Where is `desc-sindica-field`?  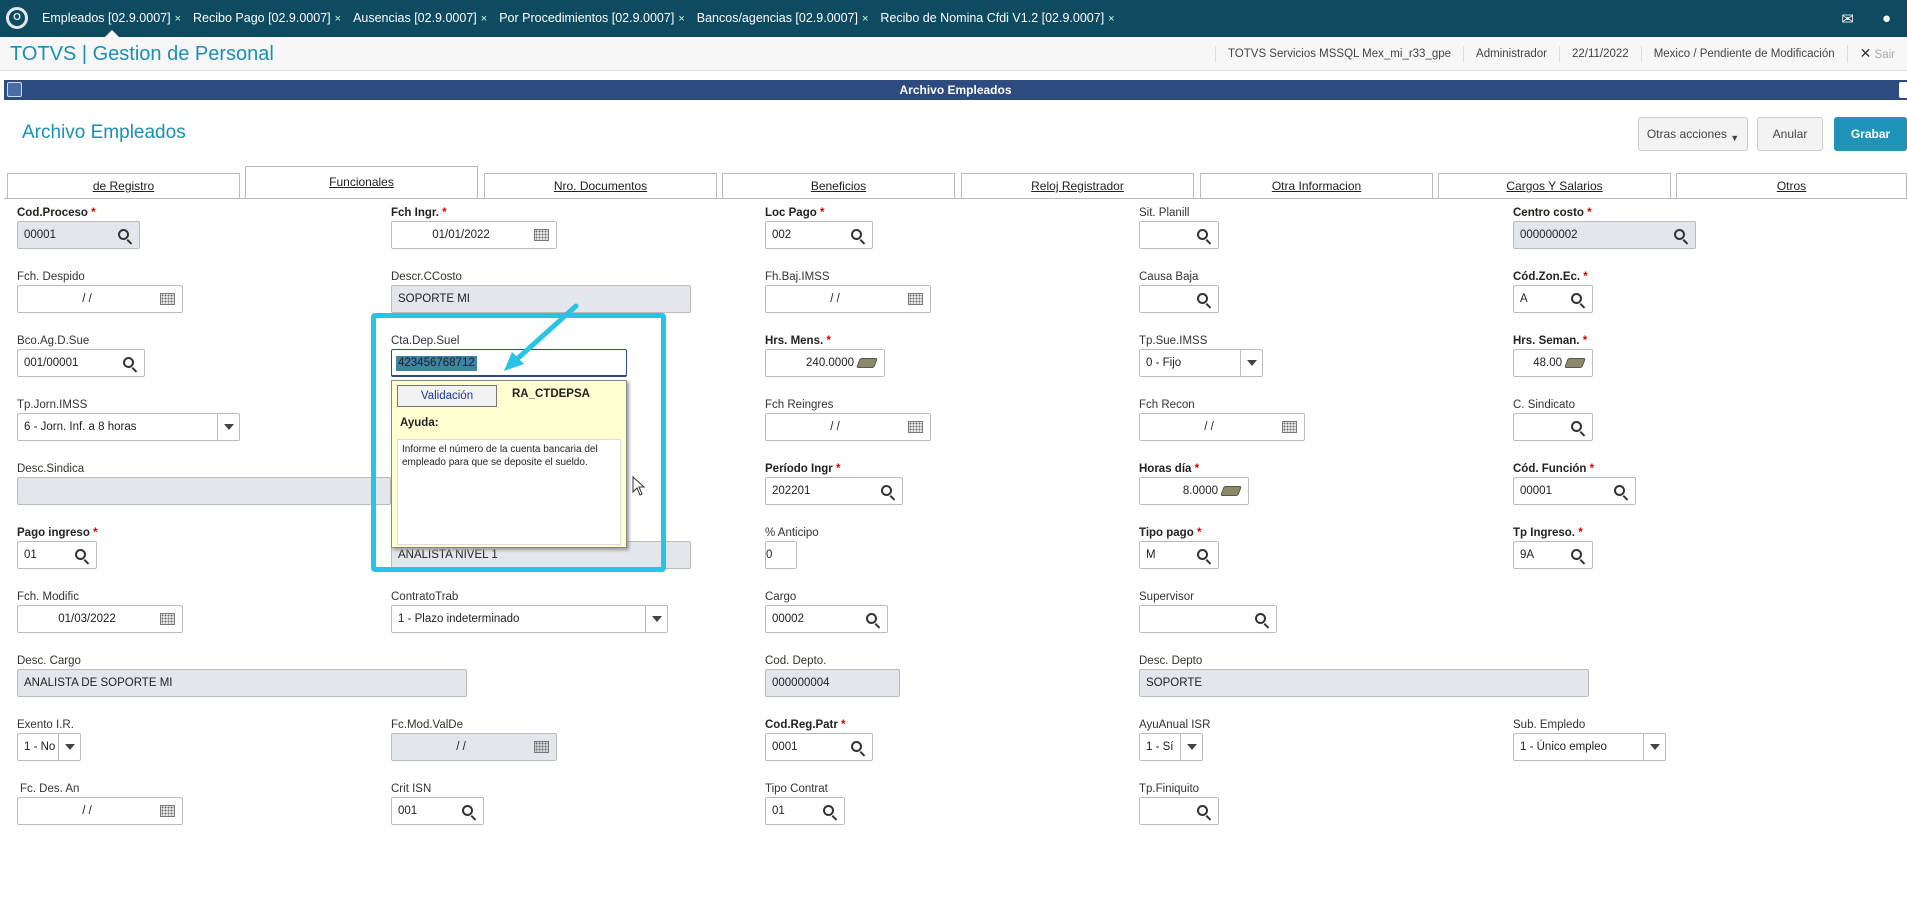 desc-sindica-field is located at coordinates (204, 491).